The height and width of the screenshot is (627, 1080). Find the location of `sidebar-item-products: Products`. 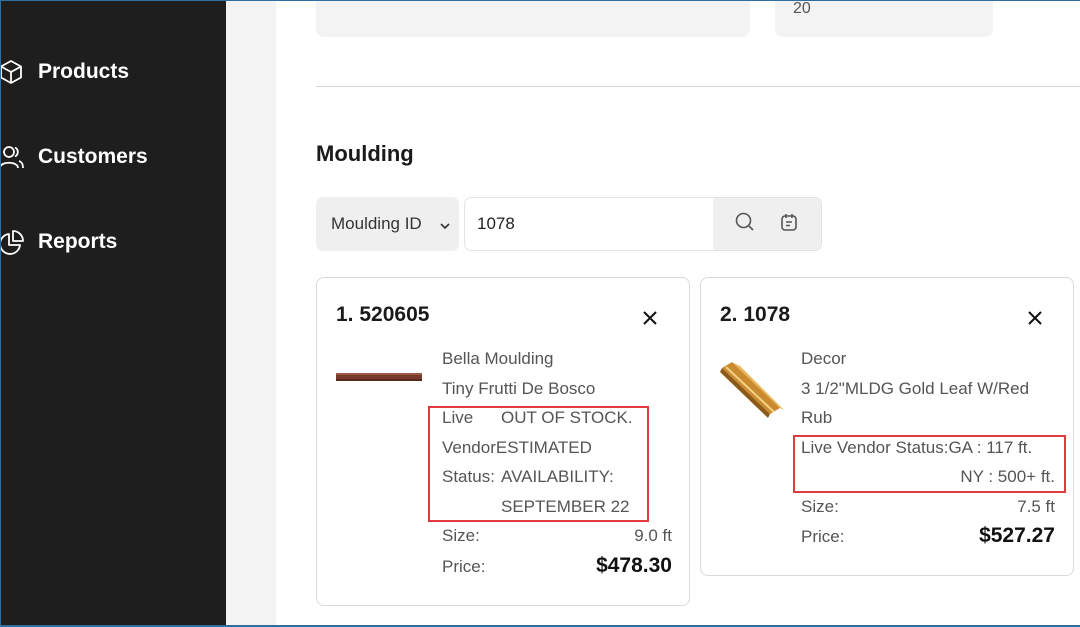

sidebar-item-products: Products is located at coordinates (64, 72).